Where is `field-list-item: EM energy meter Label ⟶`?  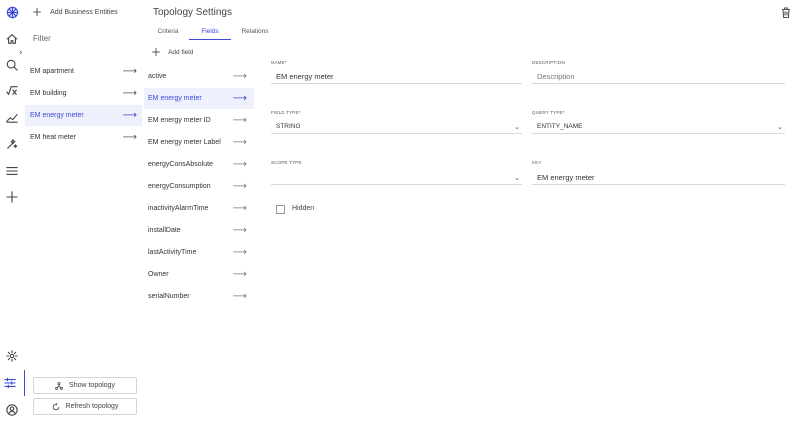
field-list-item: EM energy meter Label ⟶ is located at coordinates (199, 142).